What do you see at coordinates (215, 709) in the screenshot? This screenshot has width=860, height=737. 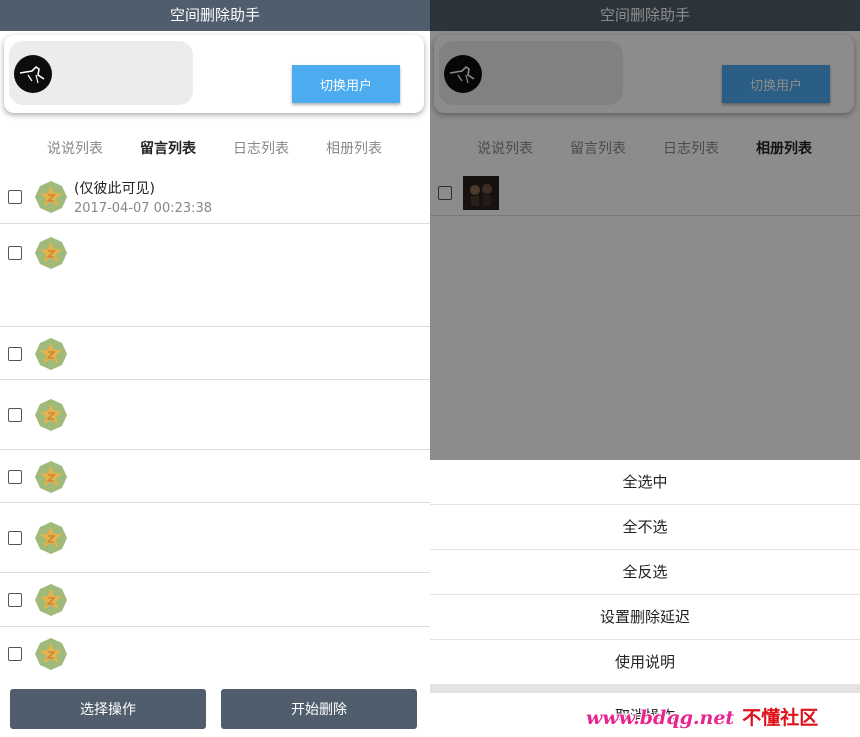 I see `bottom-bar: 选择操作 开始删除` at bounding box center [215, 709].